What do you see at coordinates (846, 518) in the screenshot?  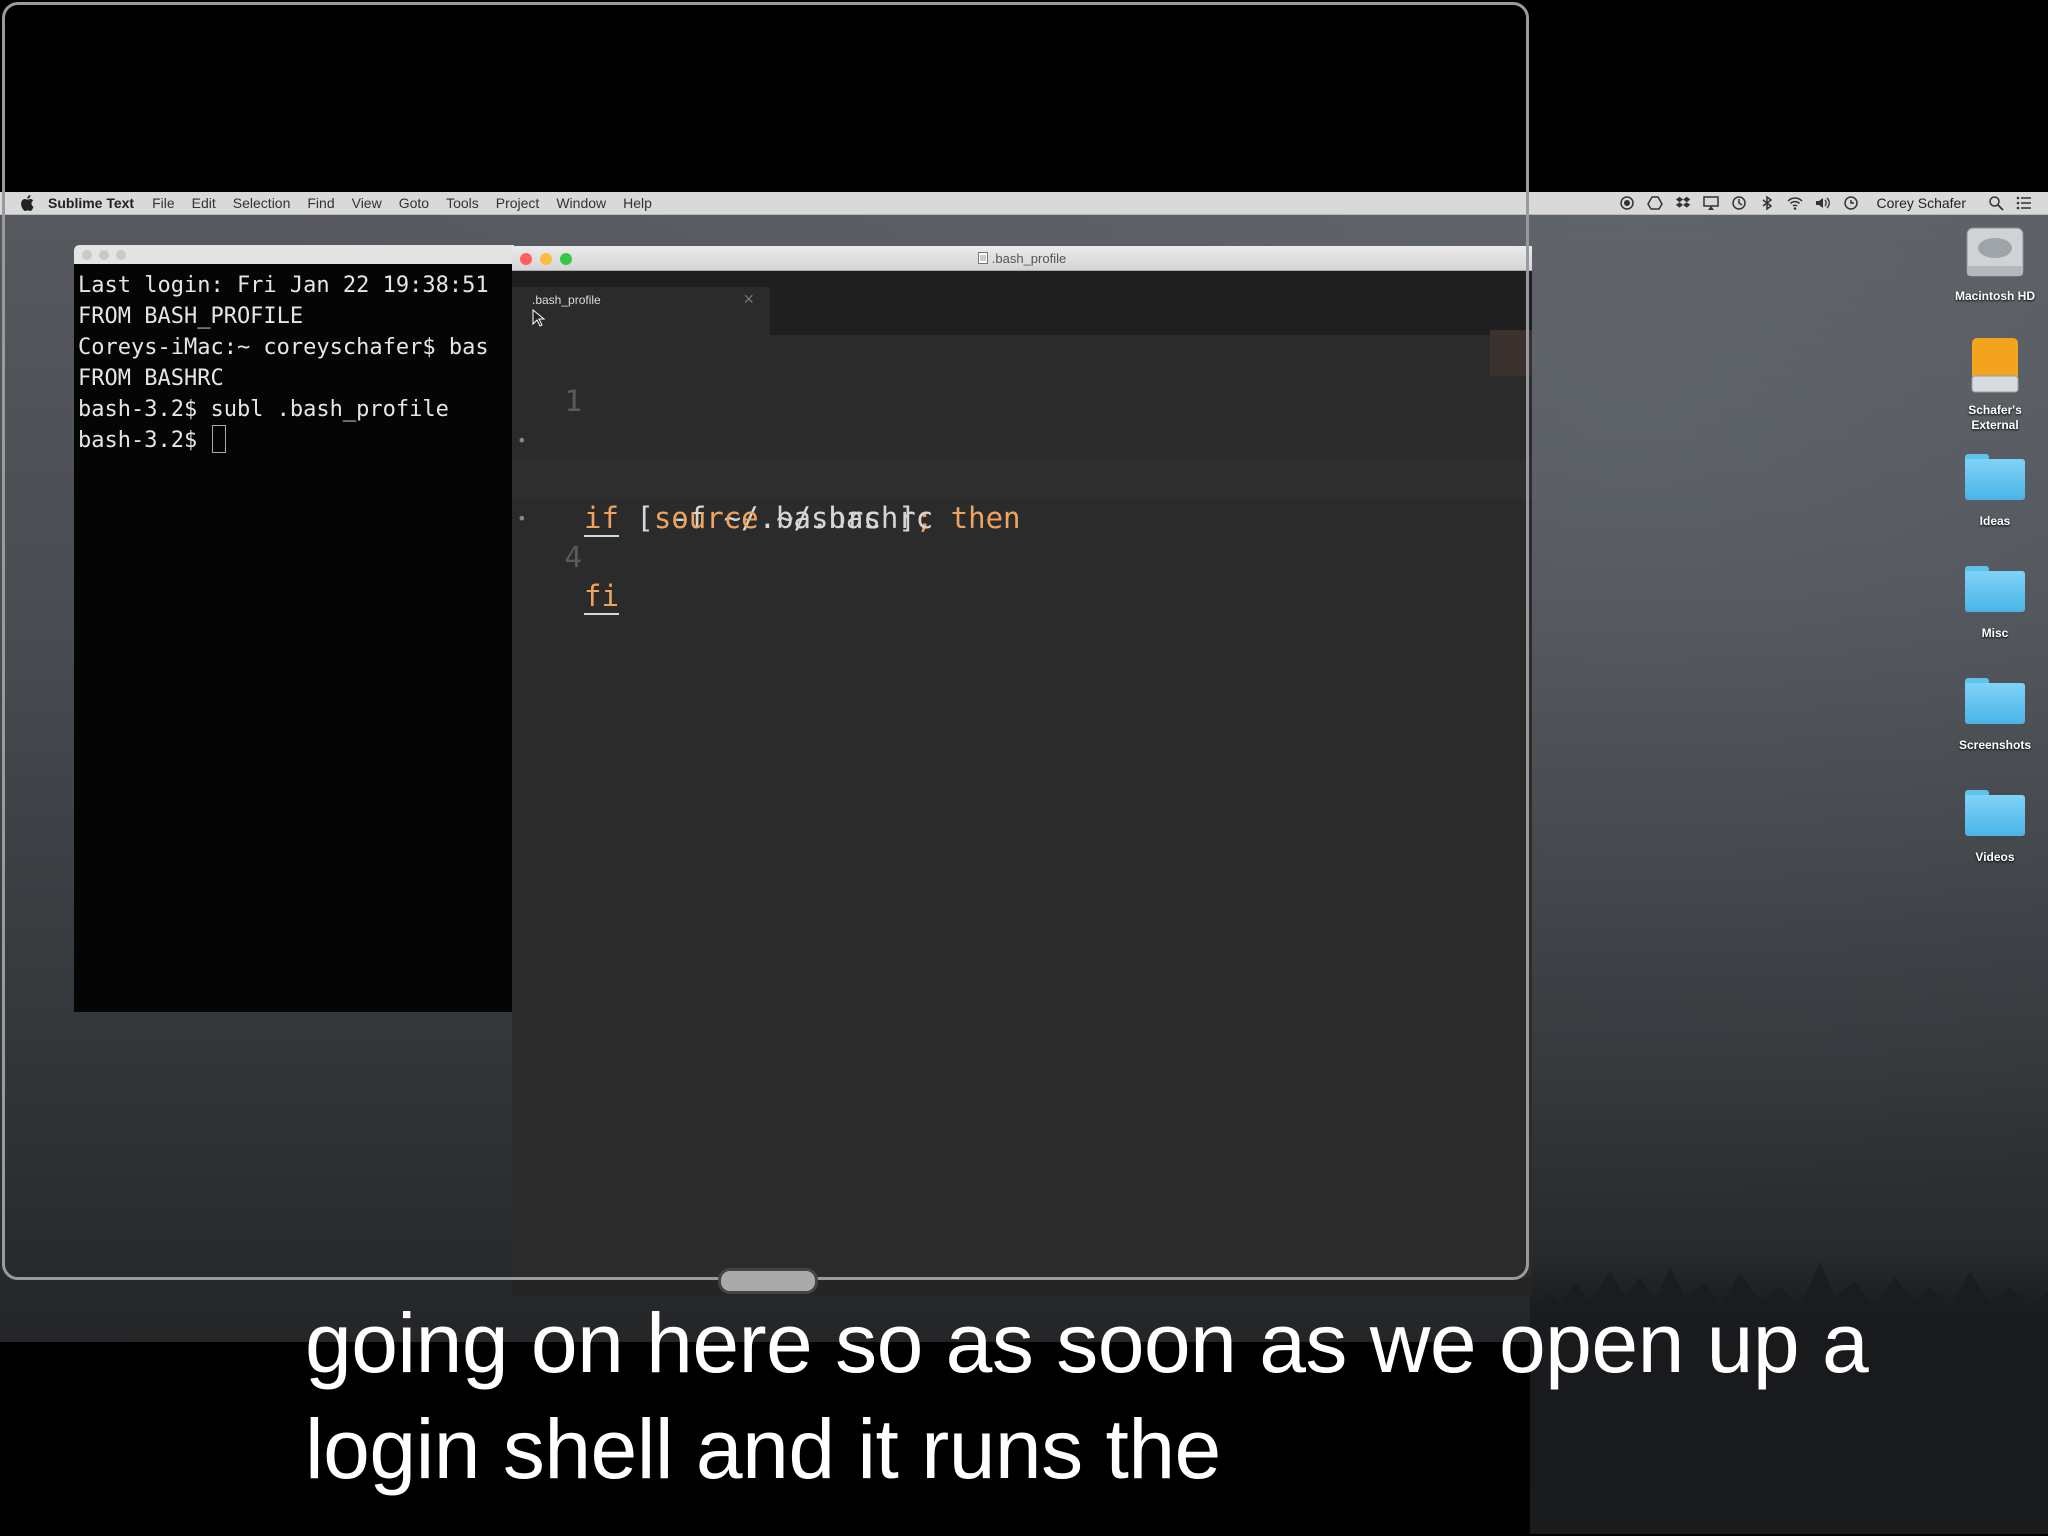 I see `code-text: ~/.bashrc` at bounding box center [846, 518].